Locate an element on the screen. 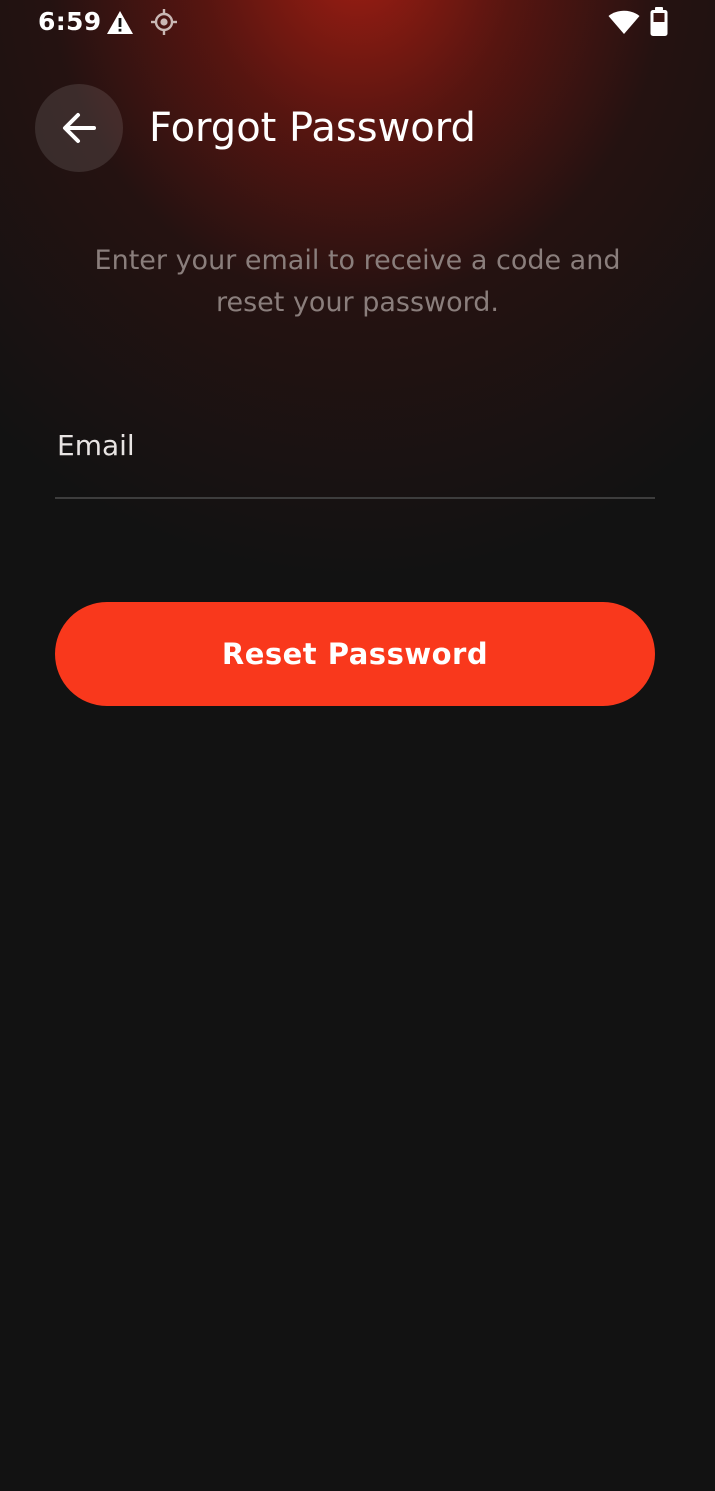 This screenshot has height=1491, width=715. back-button is located at coordinates (79, 128).